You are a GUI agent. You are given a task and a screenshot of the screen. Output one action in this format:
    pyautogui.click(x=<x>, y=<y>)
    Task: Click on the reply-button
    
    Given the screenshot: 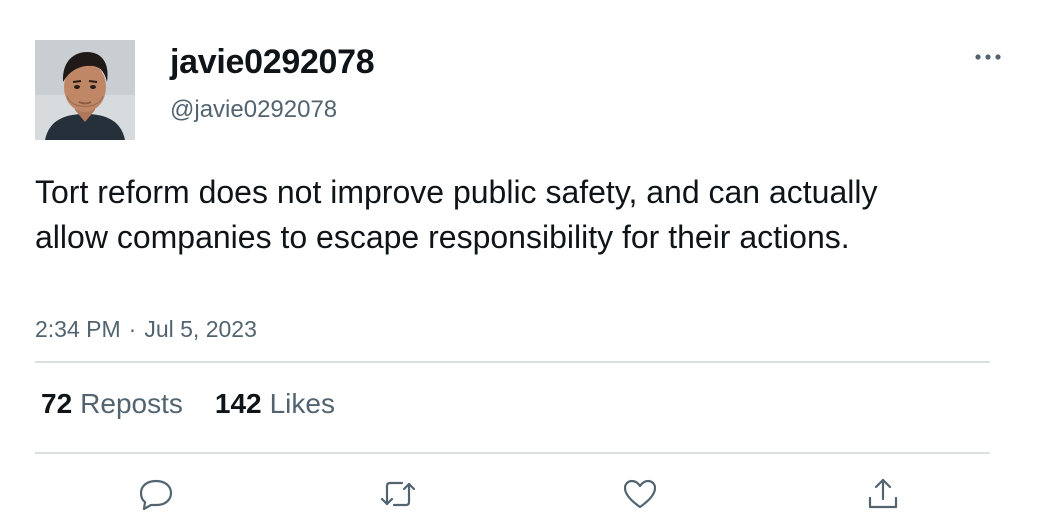 What is the action you would take?
    pyautogui.click(x=156, y=494)
    